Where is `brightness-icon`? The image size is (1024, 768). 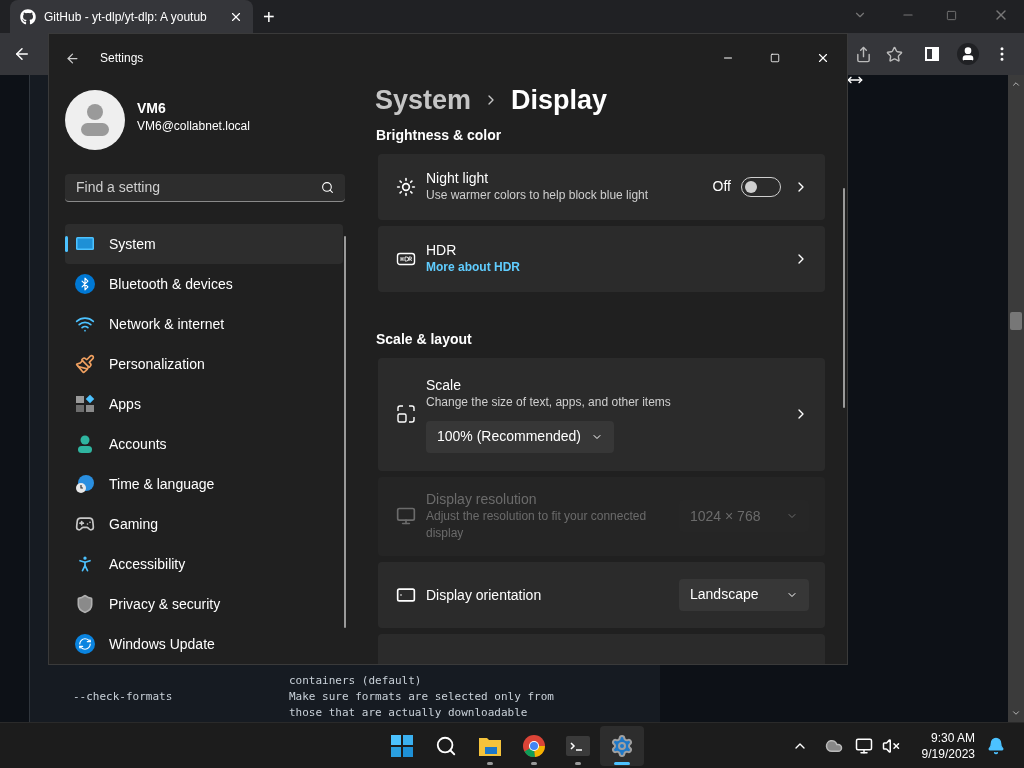
brightness-icon is located at coordinates (406, 186).